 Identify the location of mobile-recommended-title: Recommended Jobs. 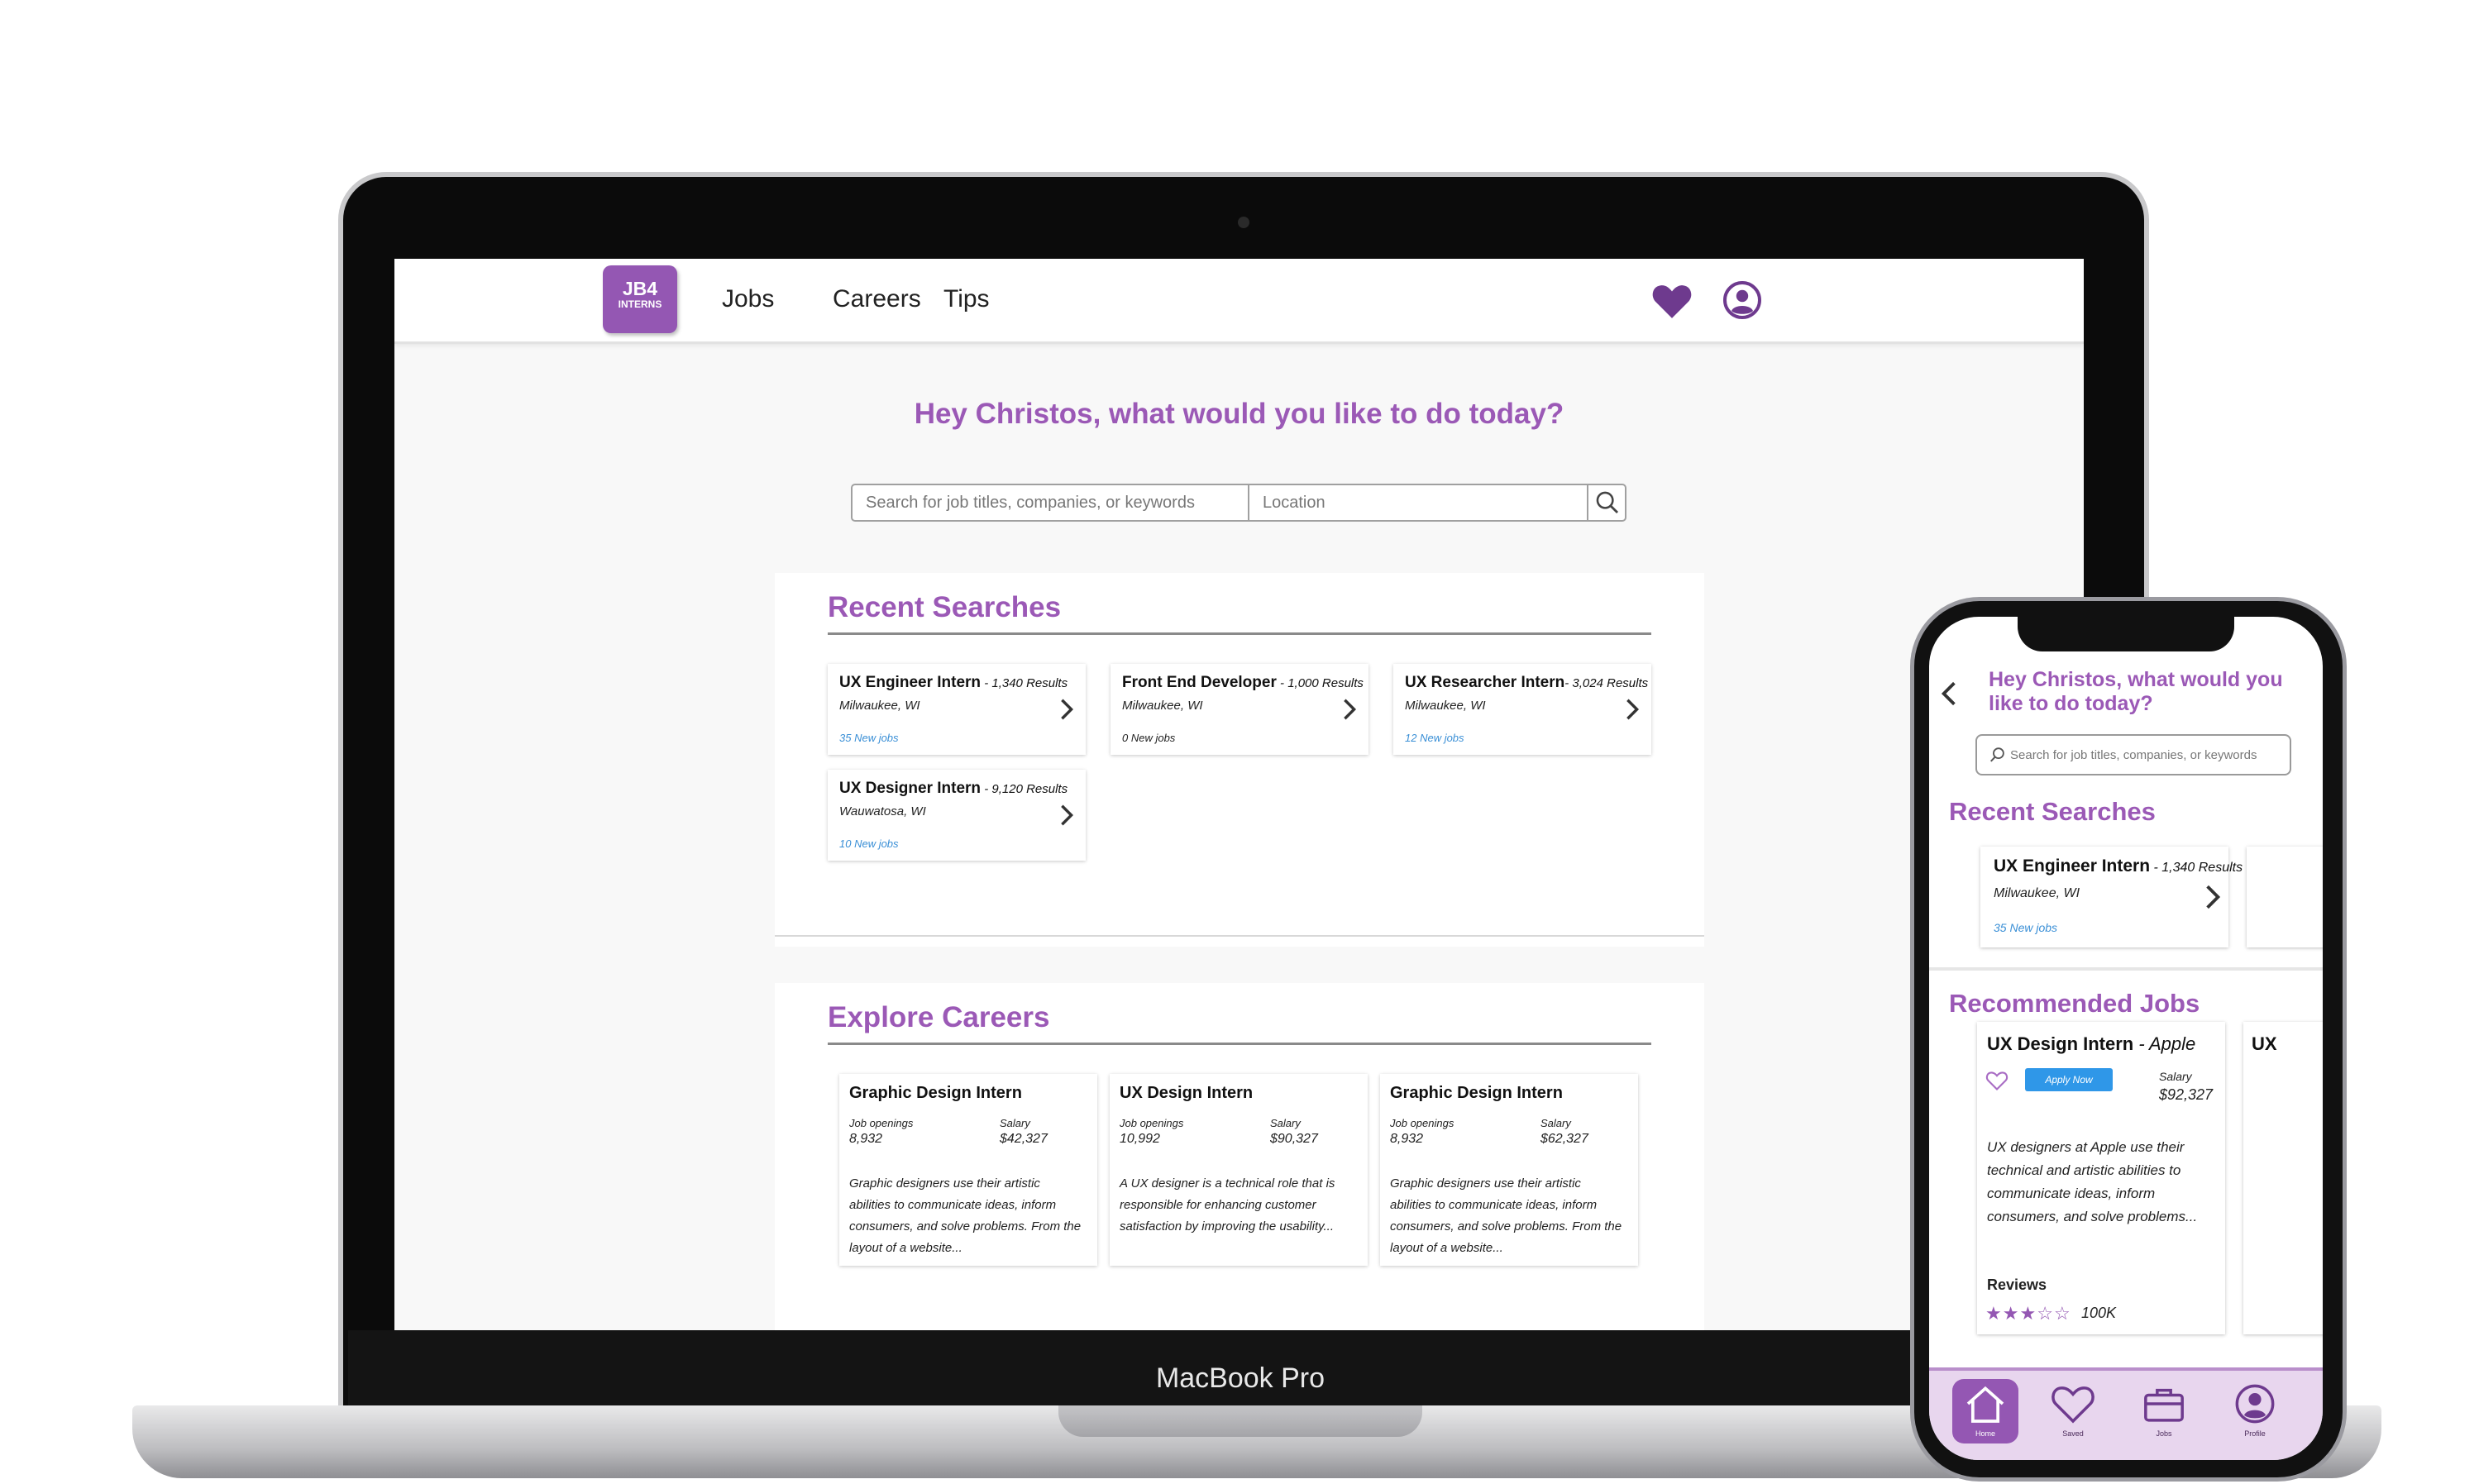
(2074, 1004).